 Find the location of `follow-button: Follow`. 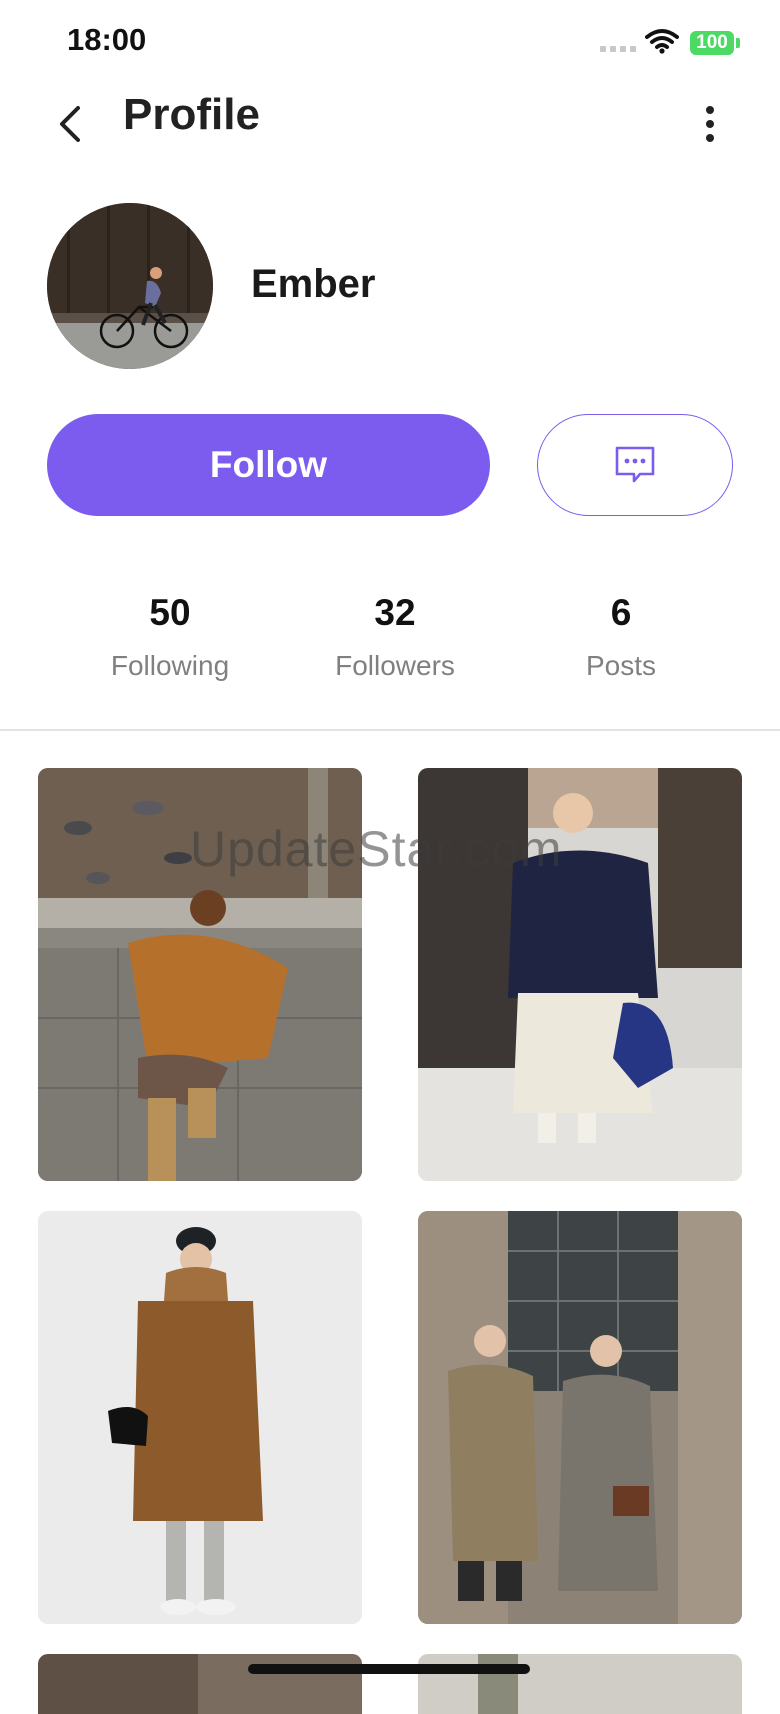

follow-button: Follow is located at coordinates (268, 465).